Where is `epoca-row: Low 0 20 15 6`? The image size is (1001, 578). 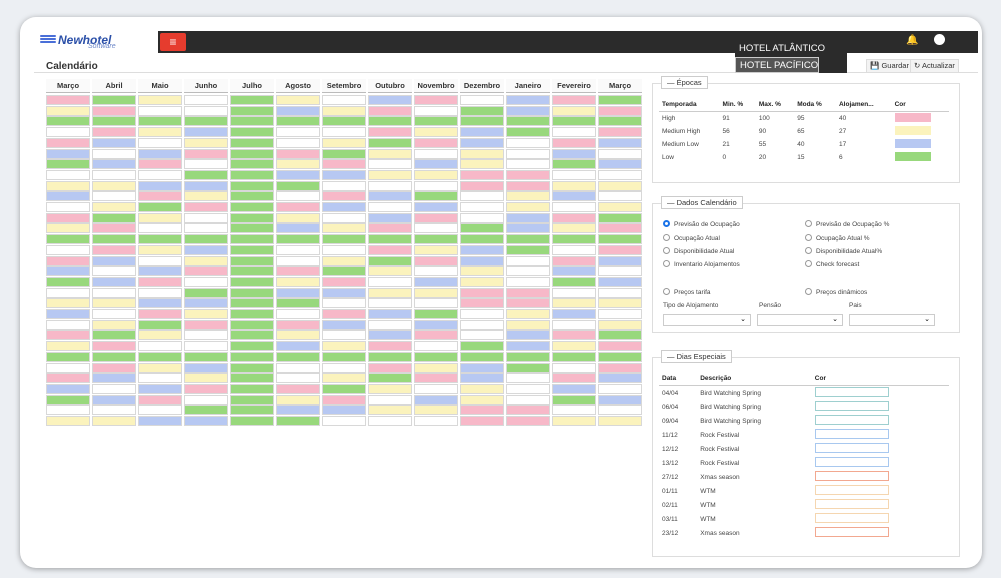 epoca-row: Low 0 20 15 6 is located at coordinates (804, 157).